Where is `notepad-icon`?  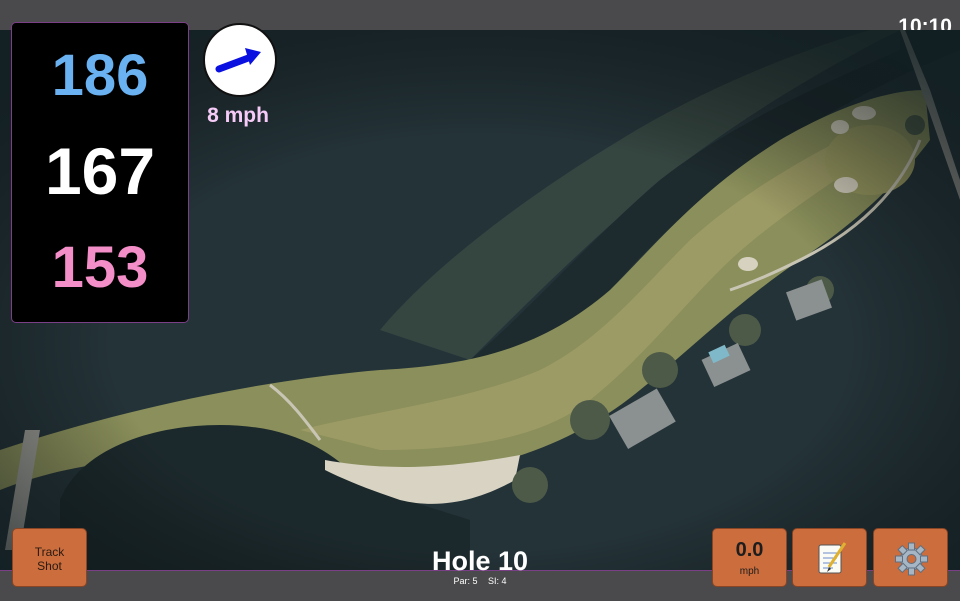
notepad-icon is located at coordinates (832, 558).